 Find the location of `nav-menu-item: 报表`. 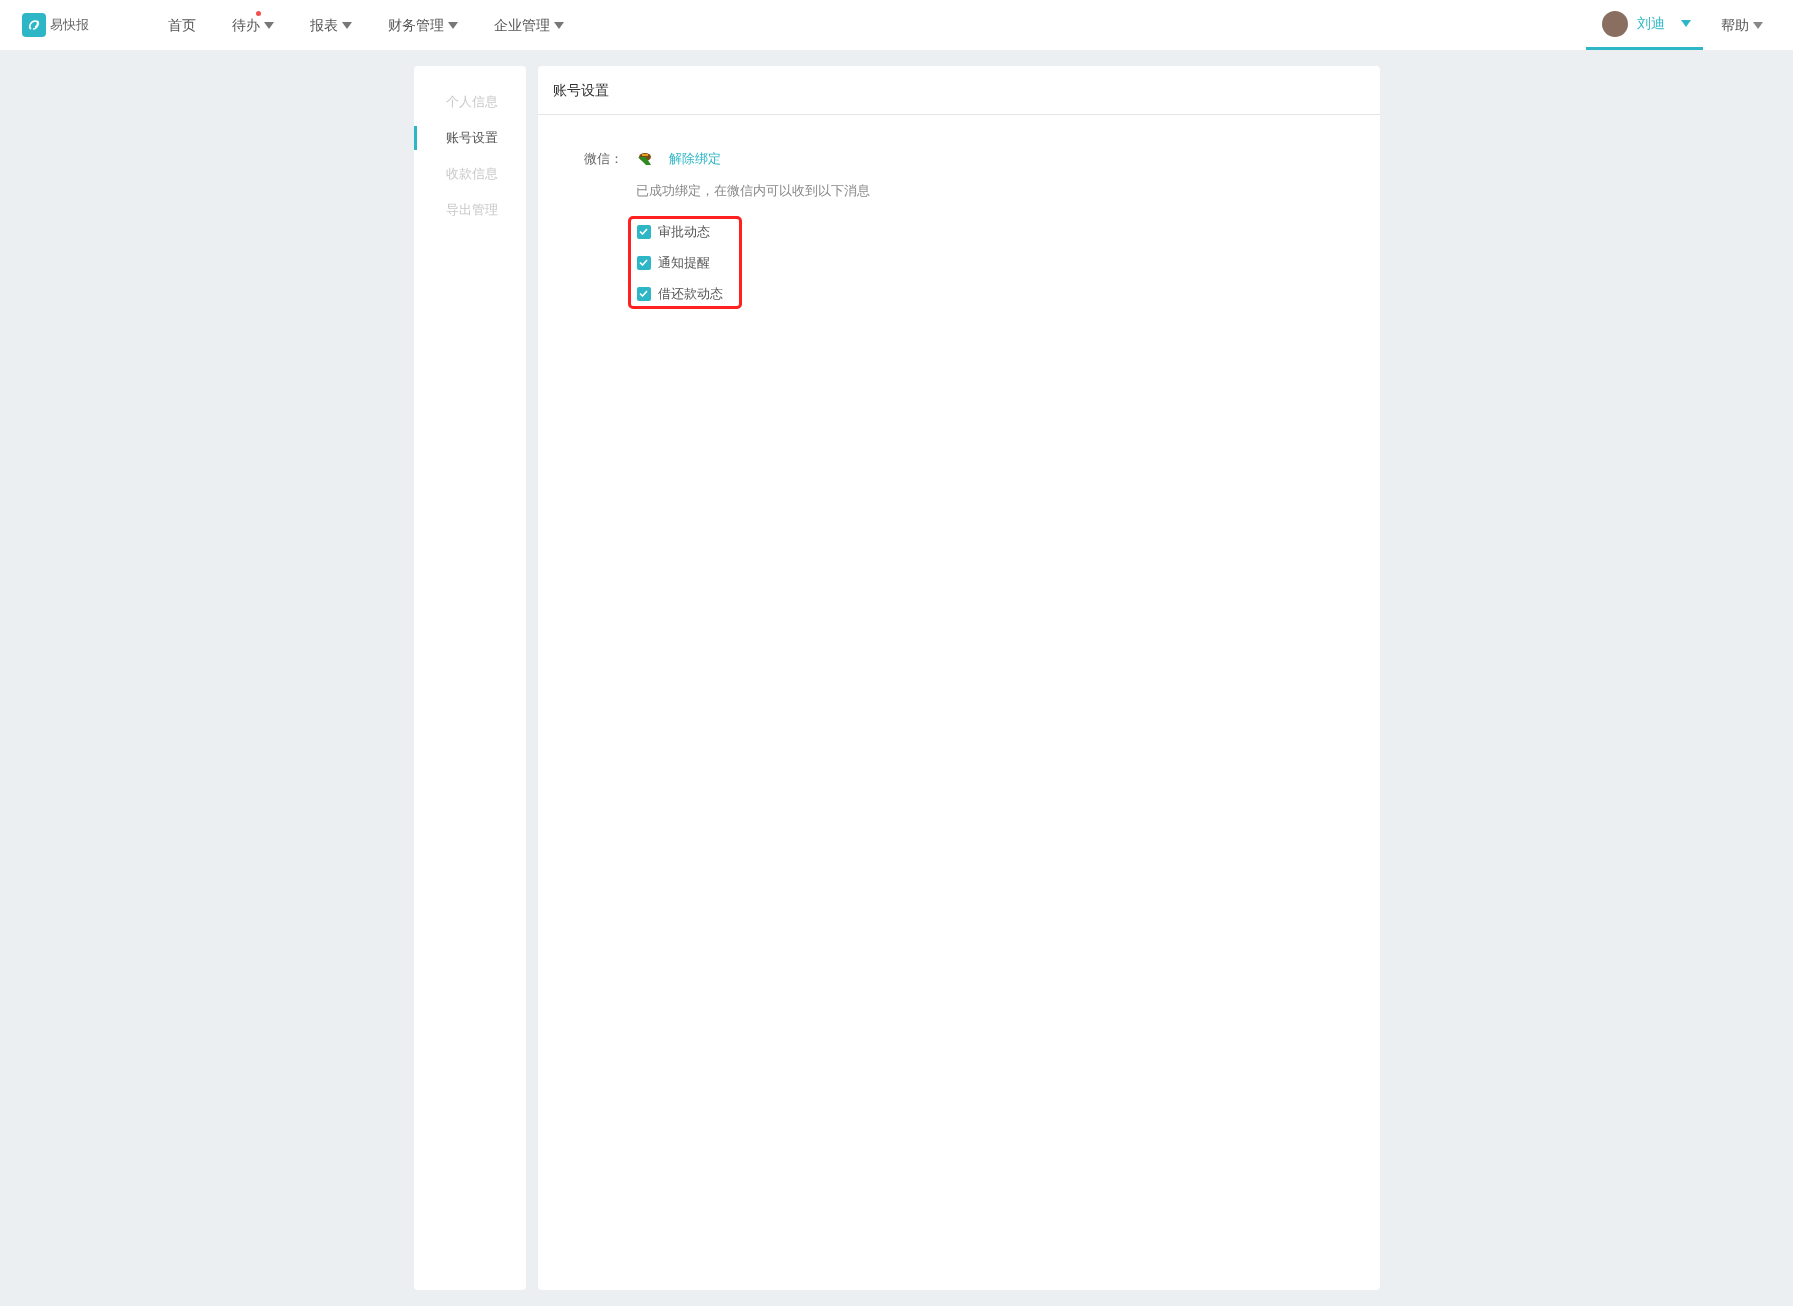

nav-menu-item: 报表 is located at coordinates (331, 25).